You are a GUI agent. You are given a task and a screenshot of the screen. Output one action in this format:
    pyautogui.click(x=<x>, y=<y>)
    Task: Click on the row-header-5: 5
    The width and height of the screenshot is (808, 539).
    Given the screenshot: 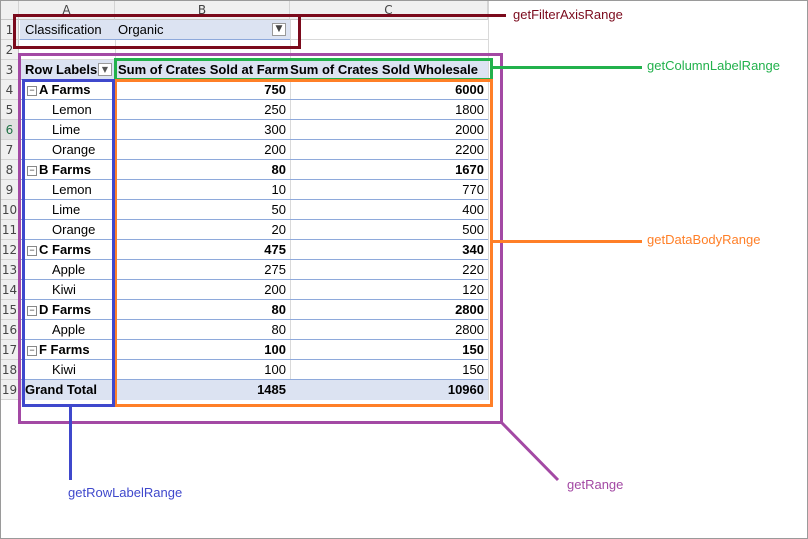 What is the action you would take?
    pyautogui.click(x=10, y=110)
    